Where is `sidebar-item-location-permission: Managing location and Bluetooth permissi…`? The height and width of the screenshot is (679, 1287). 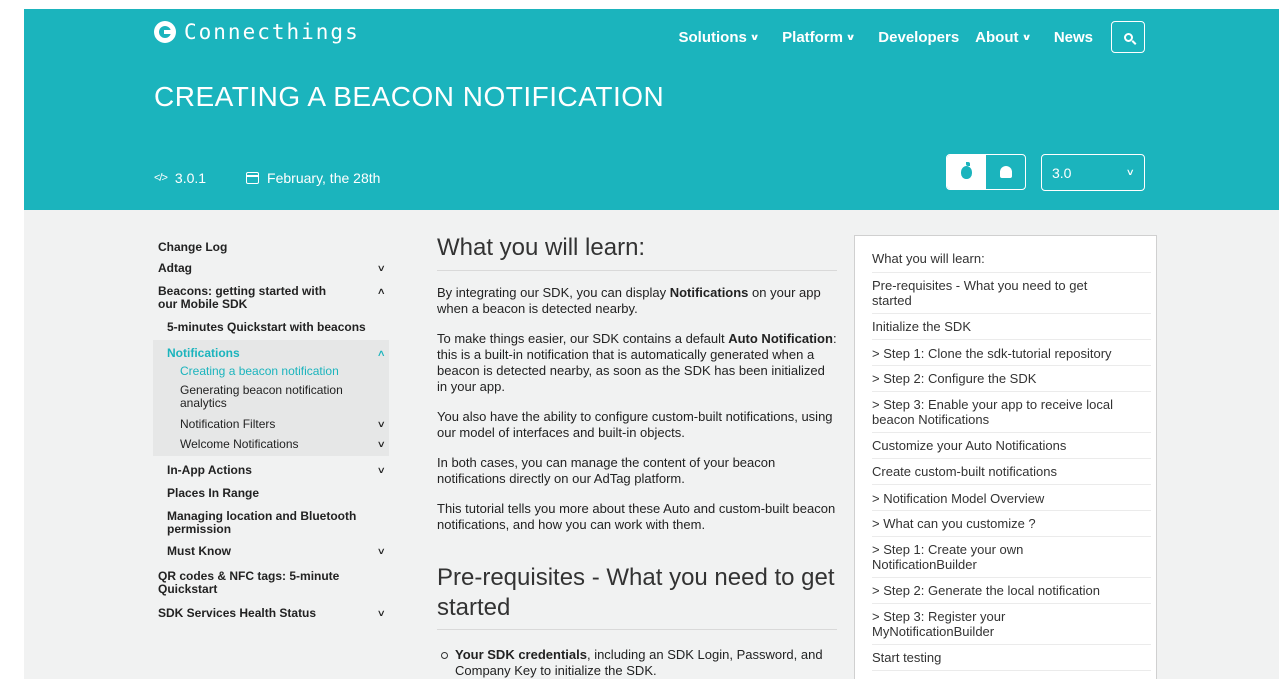 sidebar-item-location-permission: Managing location and Bluetooth permissi… is located at coordinates (271, 525).